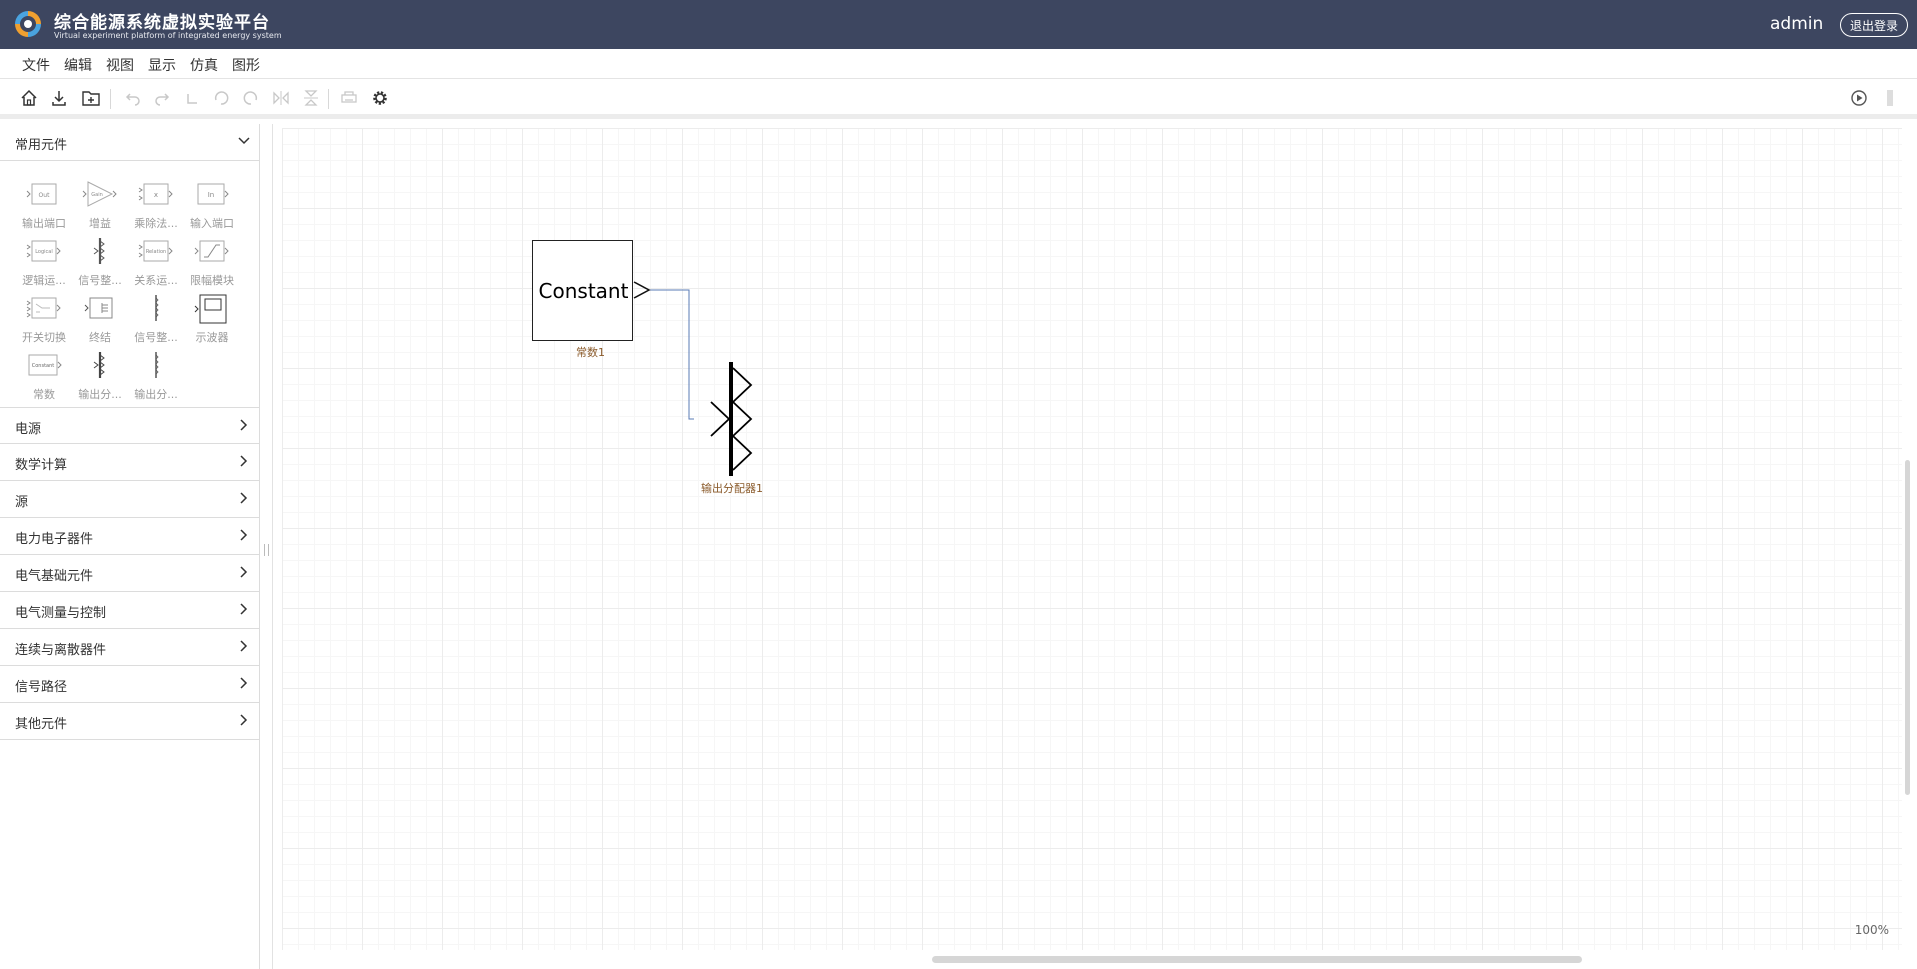  I want to click on component-out-port: Out 输出端口, so click(44, 207).